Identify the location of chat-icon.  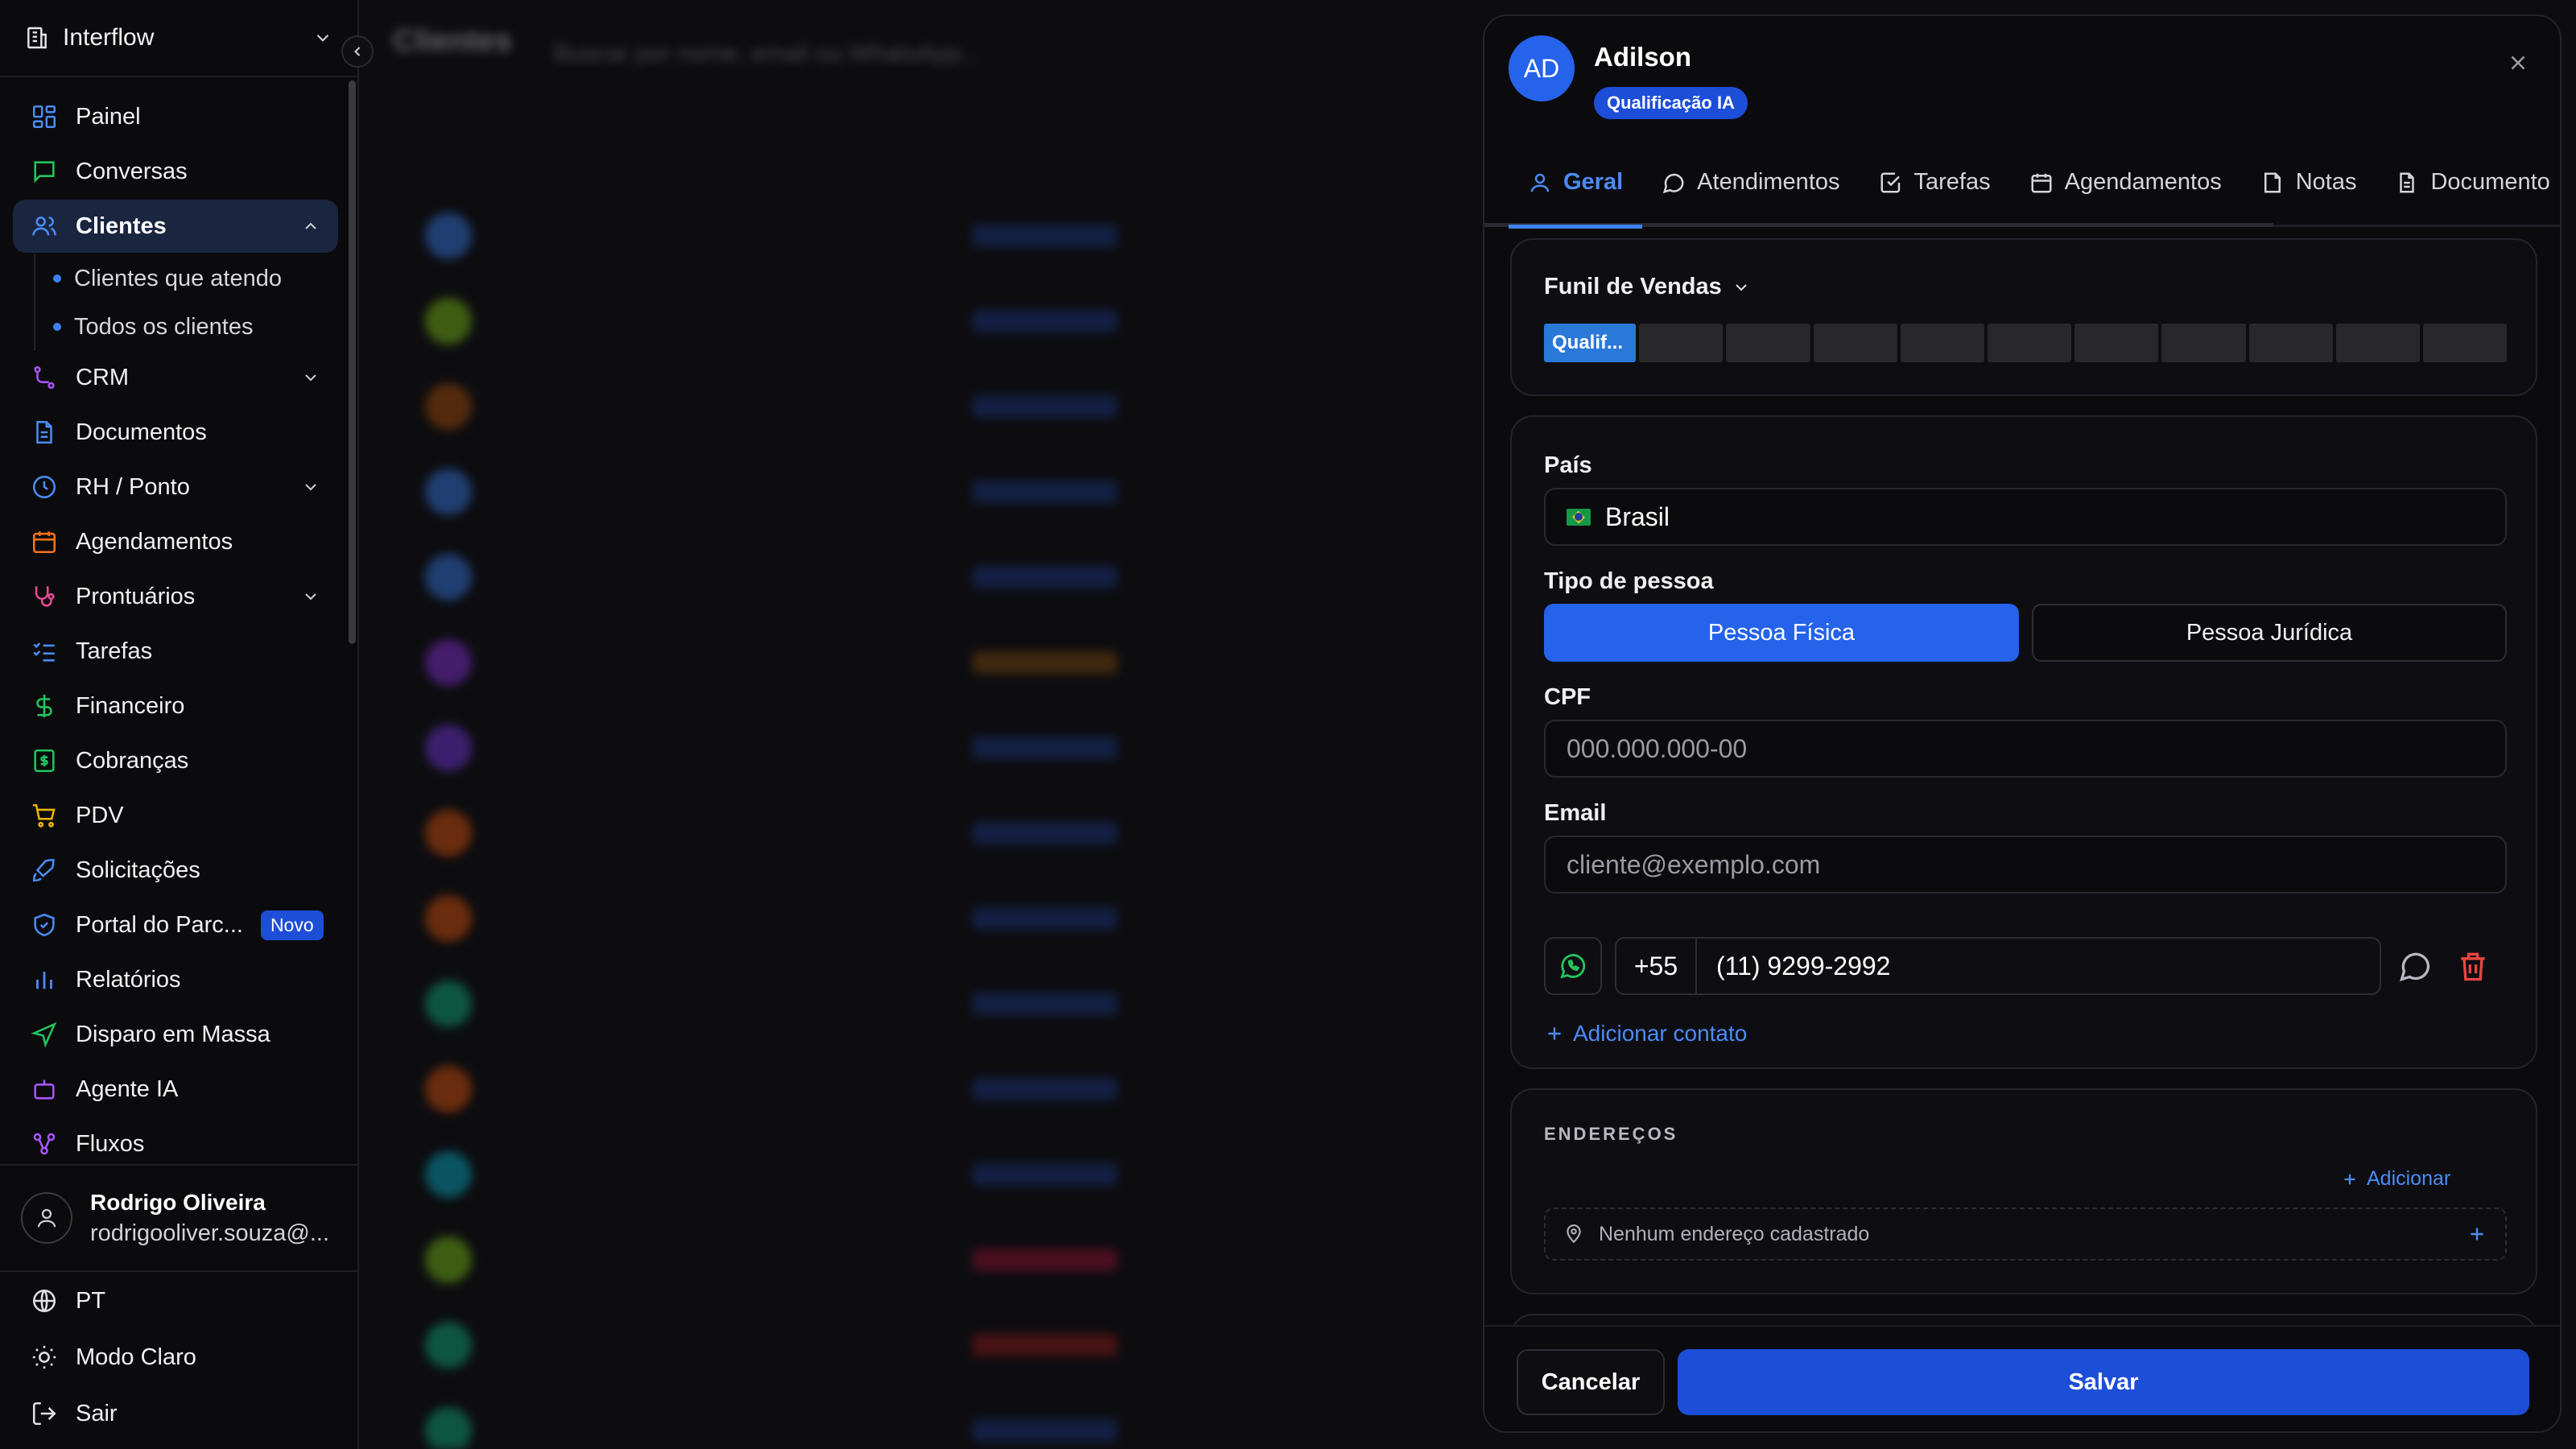
(44, 172).